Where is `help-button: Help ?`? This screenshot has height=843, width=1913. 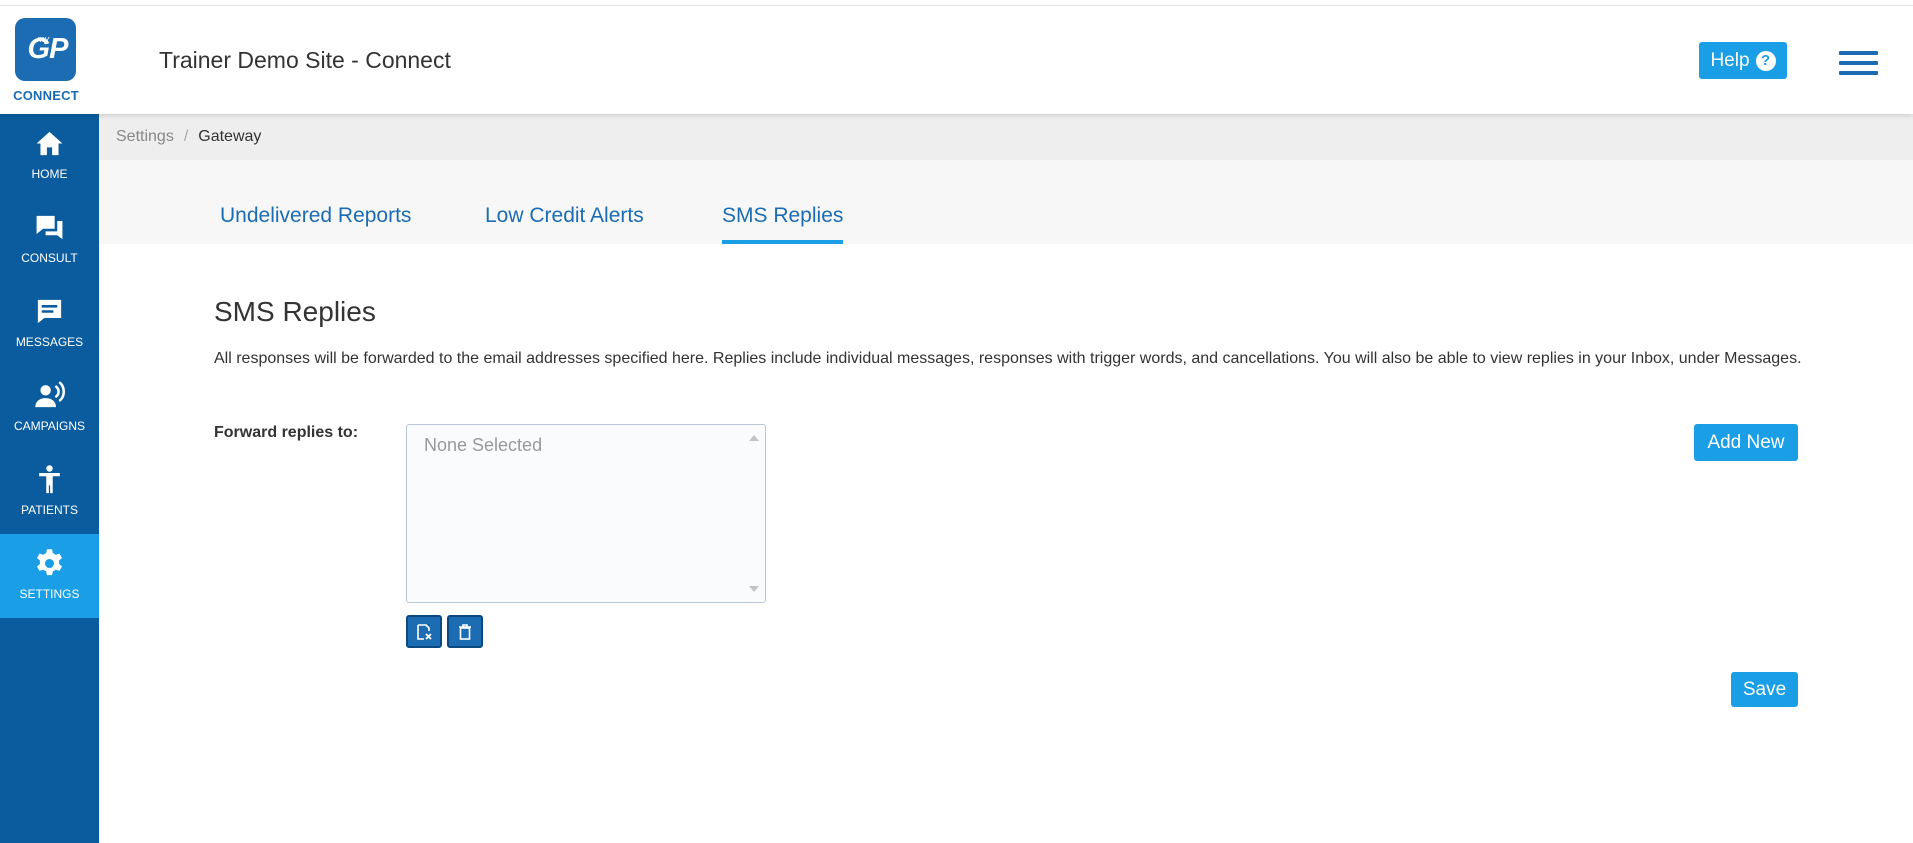 help-button: Help ? is located at coordinates (1743, 60).